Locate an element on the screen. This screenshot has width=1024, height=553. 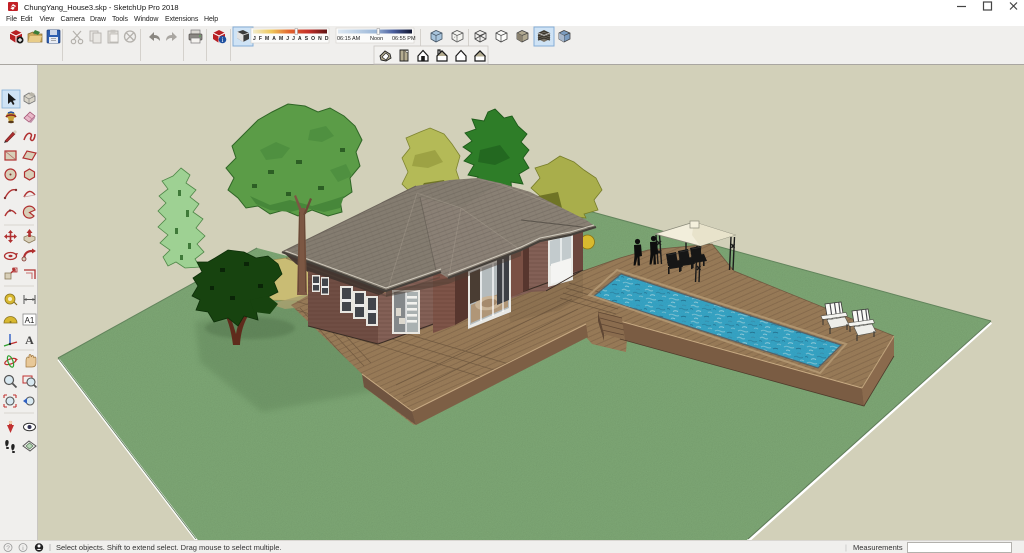
svg-text: A1 is located at coordinates (30, 320).